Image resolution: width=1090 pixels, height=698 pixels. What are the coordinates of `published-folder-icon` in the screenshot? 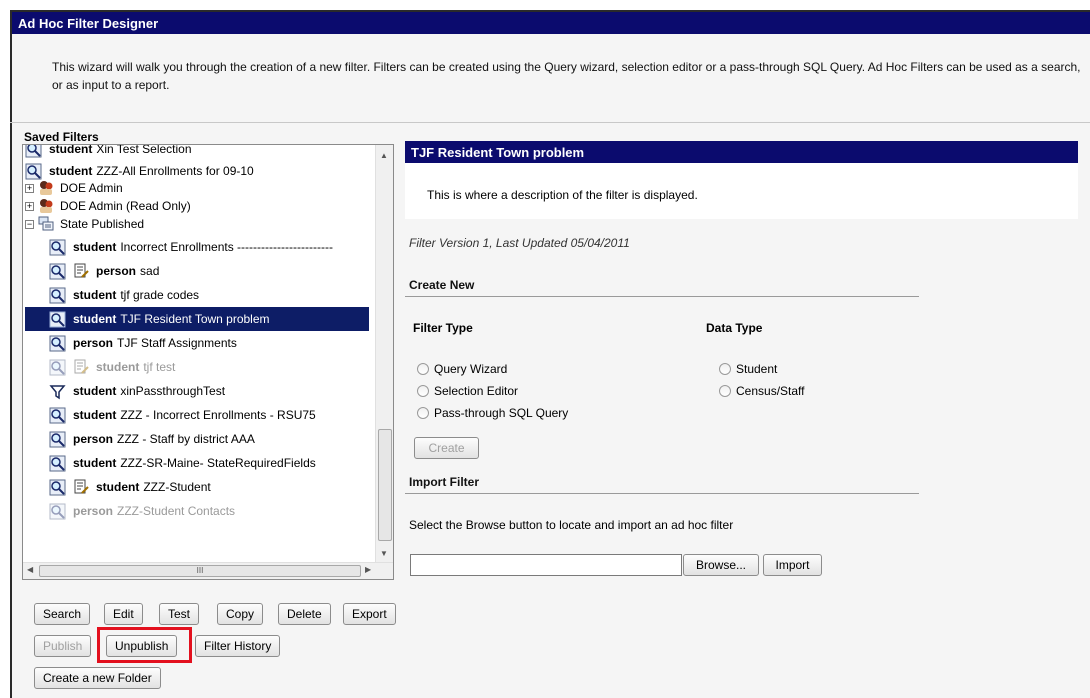 It's located at (46, 223).